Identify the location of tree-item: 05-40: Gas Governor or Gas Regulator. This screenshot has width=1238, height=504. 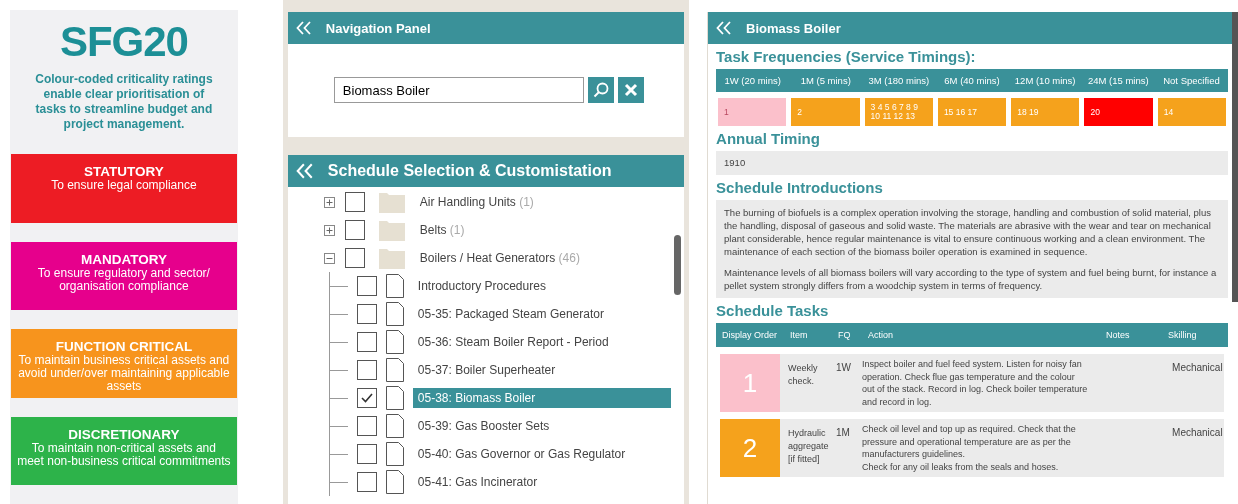
(521, 454).